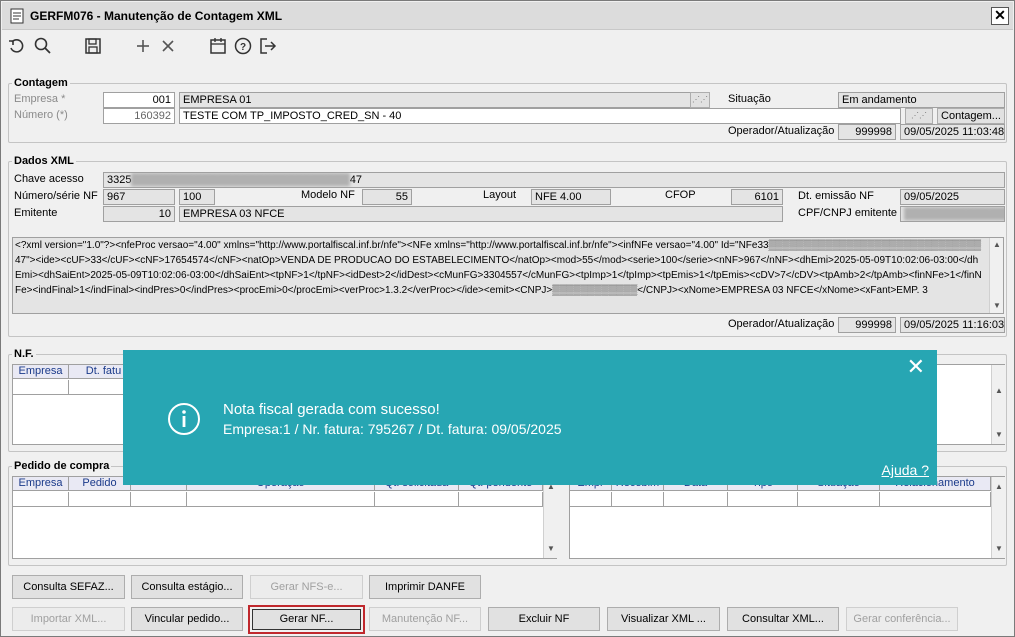 The height and width of the screenshot is (637, 1015). Describe the element at coordinates (550, 517) in the screenshot. I see `pedido-scrollbar: ▲ ▼` at that location.